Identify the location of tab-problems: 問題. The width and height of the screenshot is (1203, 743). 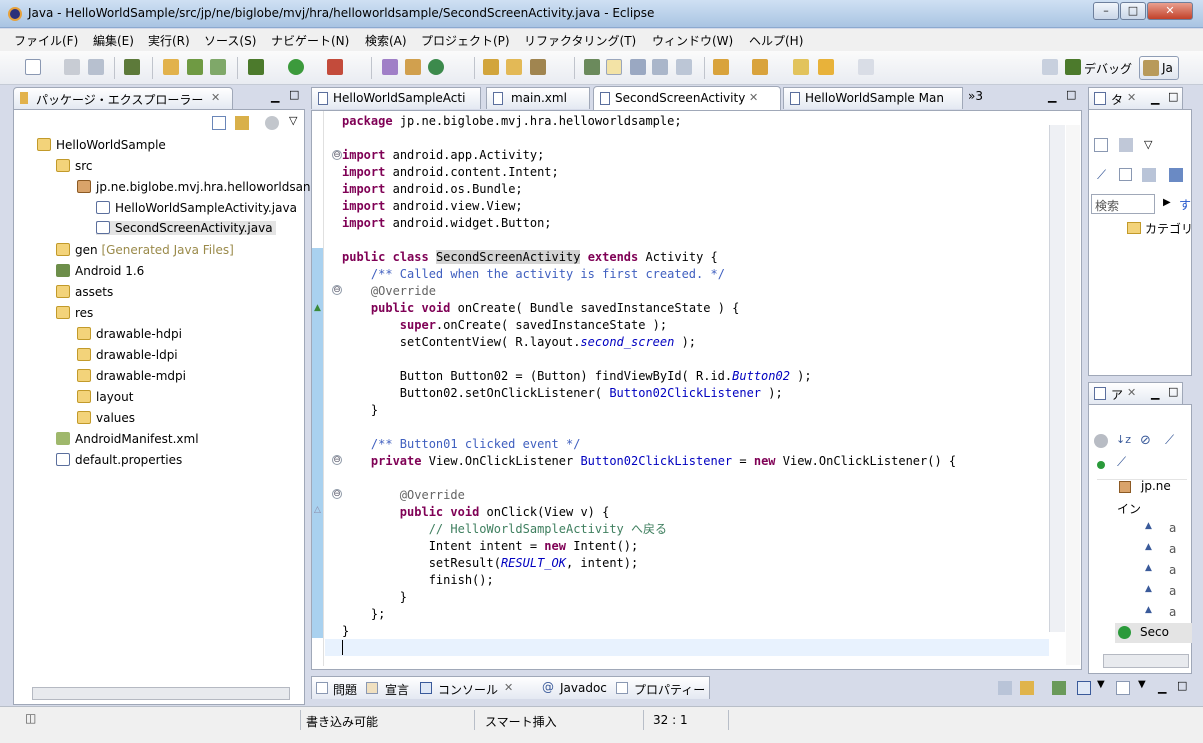
(345, 689).